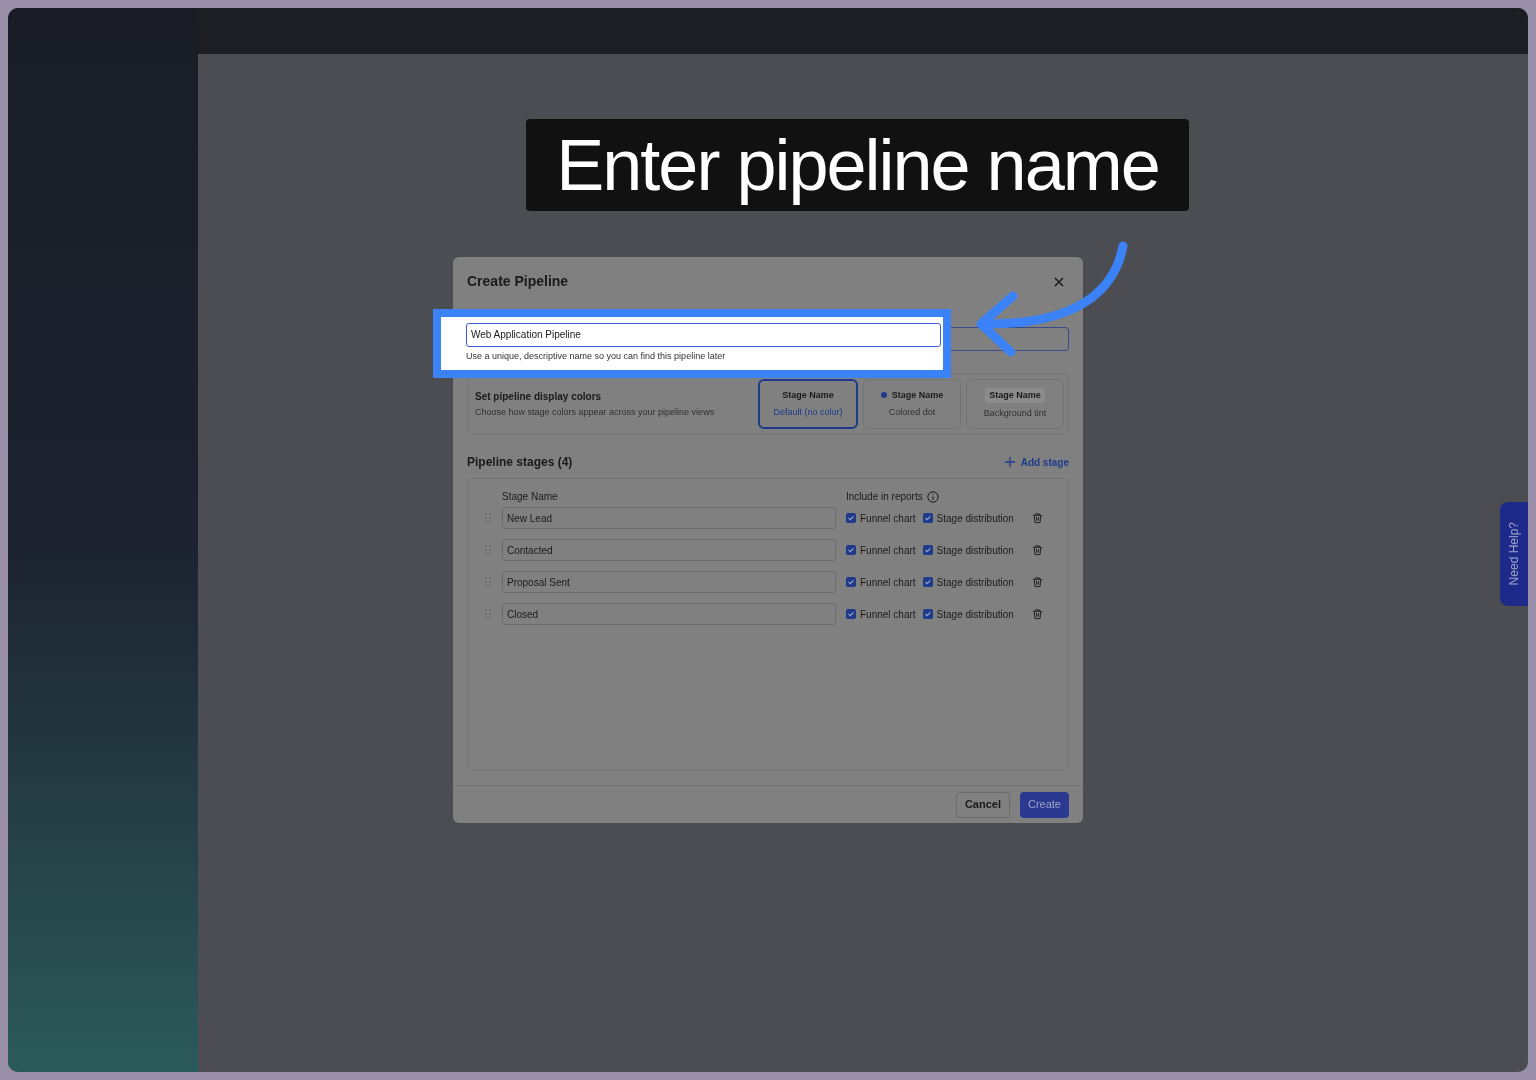  I want to click on stage-name-field: New Lead, so click(669, 518).